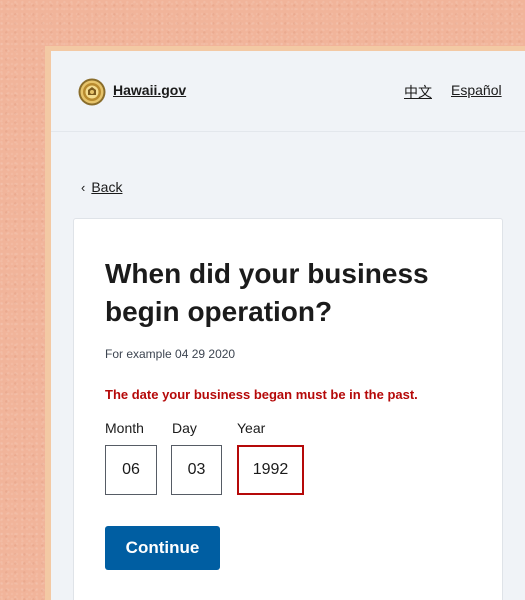 Image resolution: width=525 pixels, height=600 pixels. Describe the element at coordinates (476, 90) in the screenshot. I see `language-link-spanish: Español` at that location.